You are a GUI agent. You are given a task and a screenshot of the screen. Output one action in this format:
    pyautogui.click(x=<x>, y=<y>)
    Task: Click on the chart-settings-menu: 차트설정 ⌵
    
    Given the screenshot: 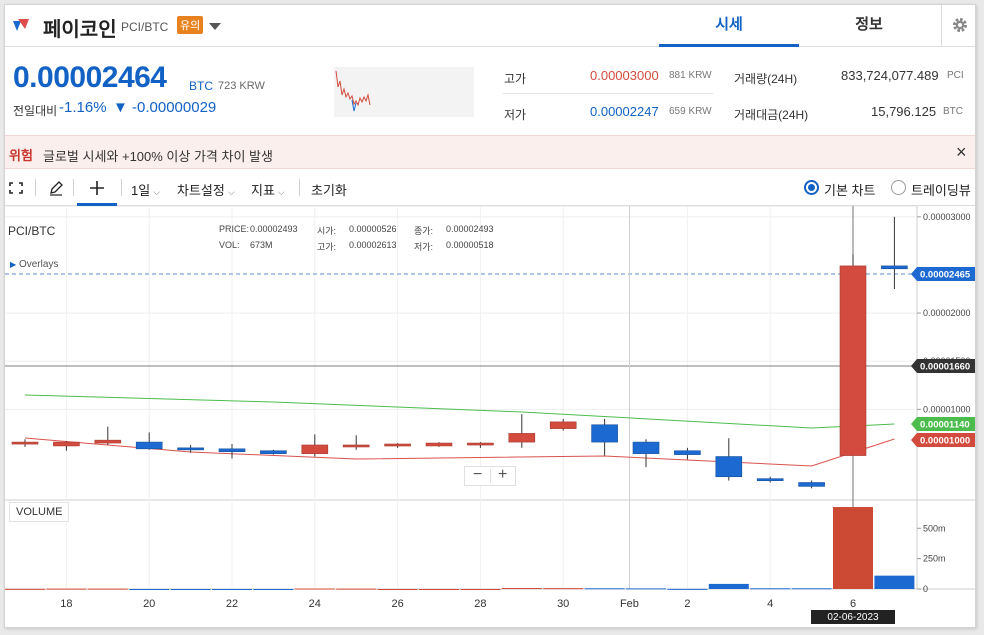 What is the action you would take?
    pyautogui.click(x=206, y=189)
    